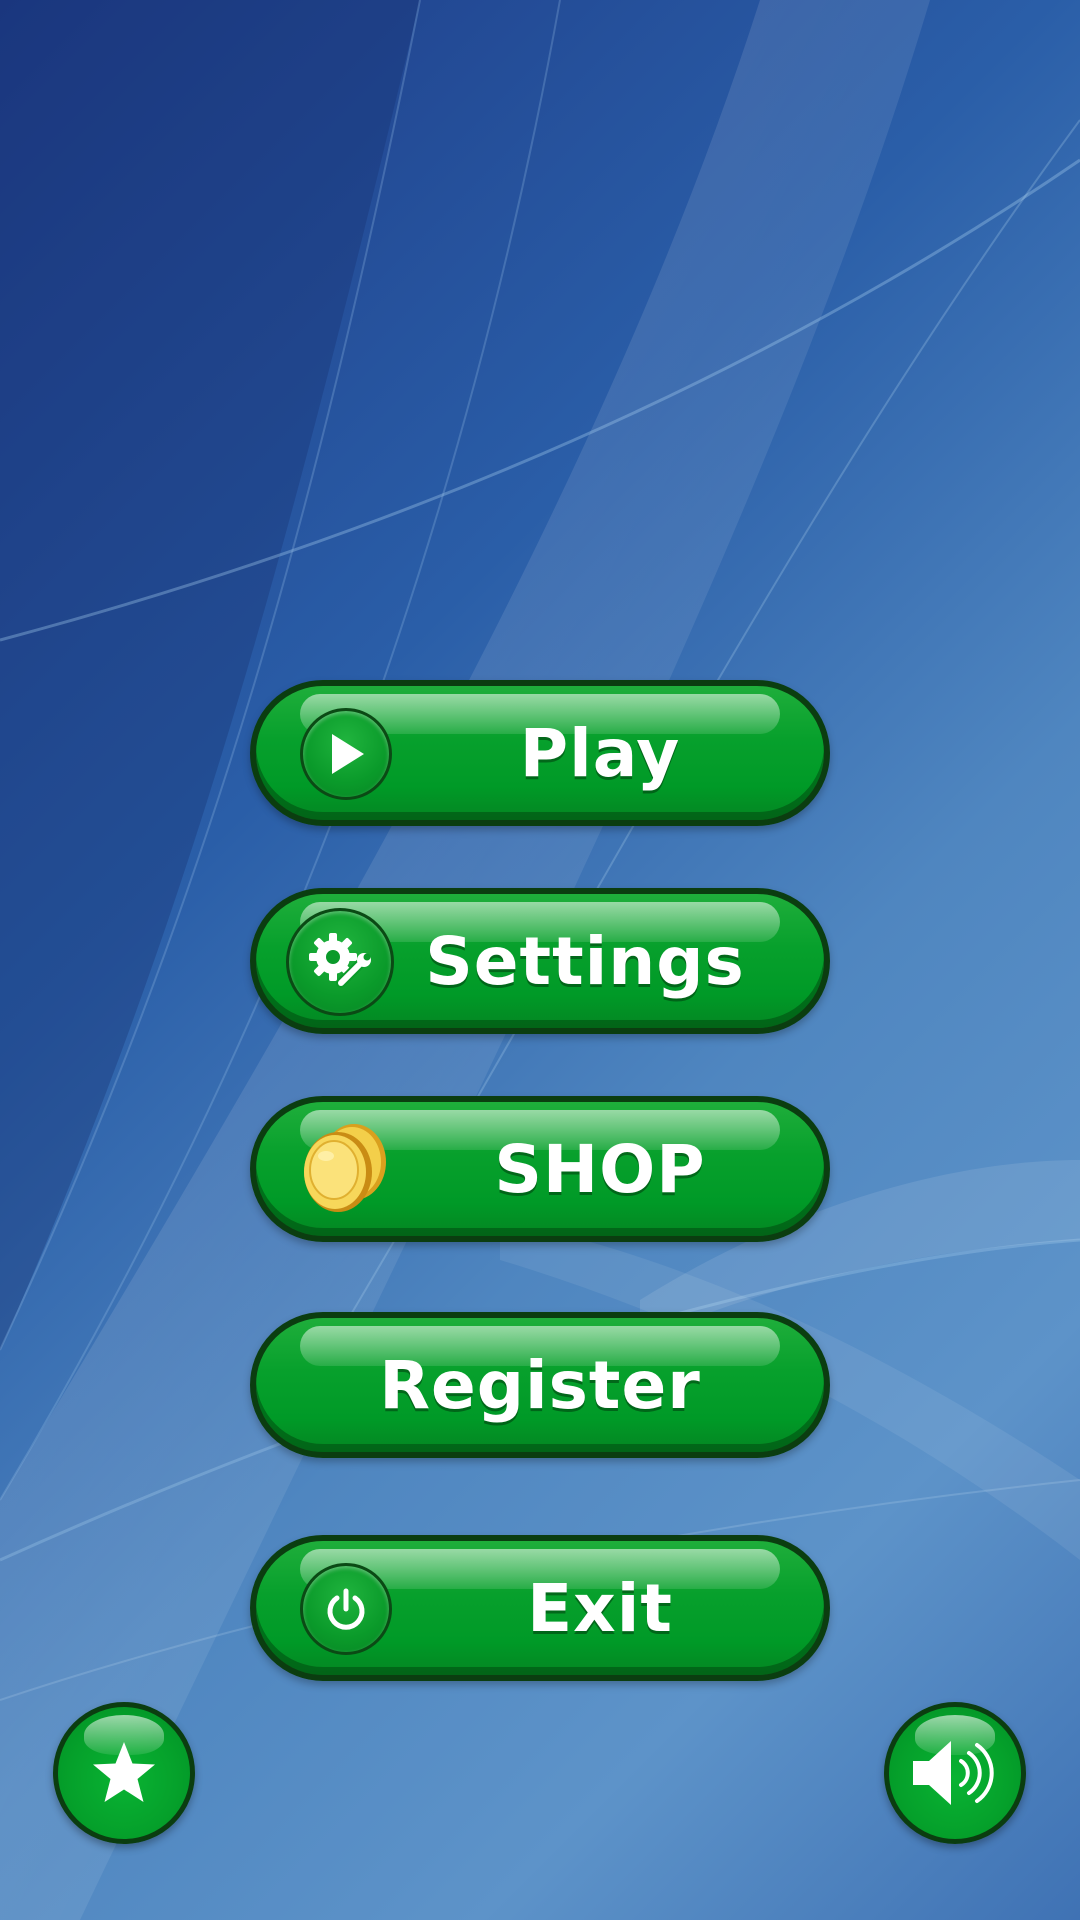  I want to click on gear-wrench-icon, so click(340, 962).